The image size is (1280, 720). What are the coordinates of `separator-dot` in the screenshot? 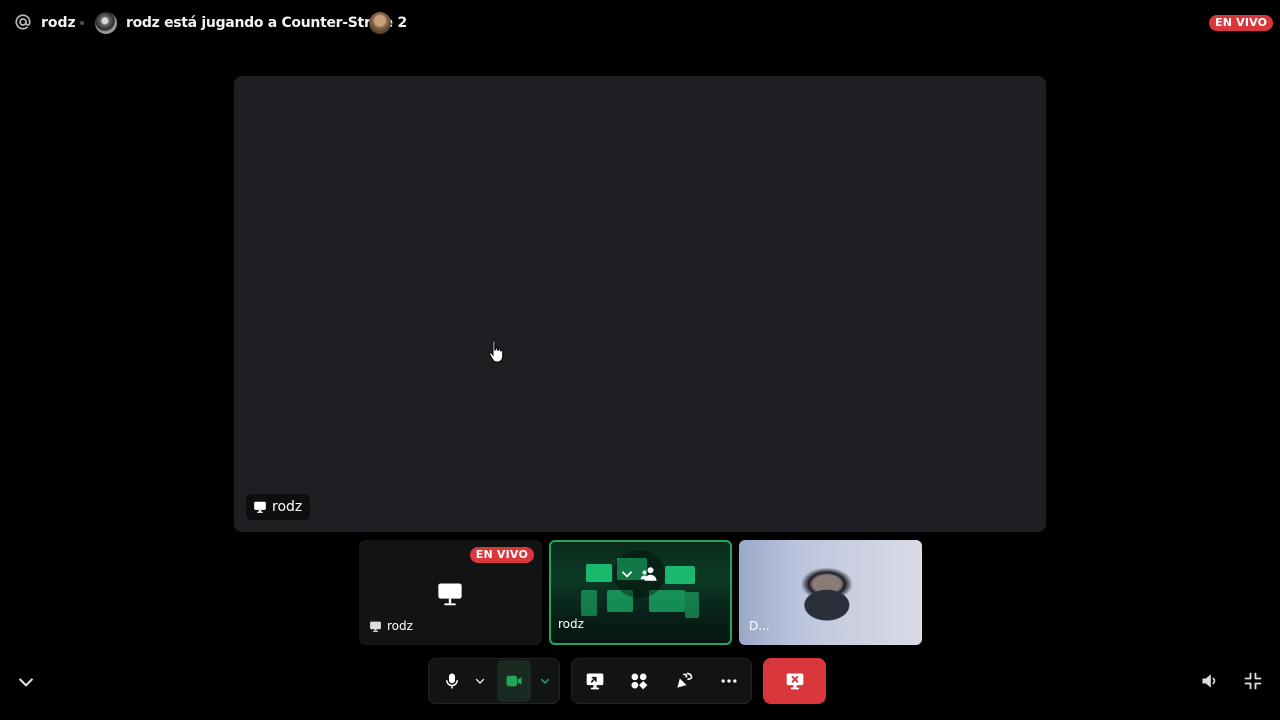 It's located at (82, 23).